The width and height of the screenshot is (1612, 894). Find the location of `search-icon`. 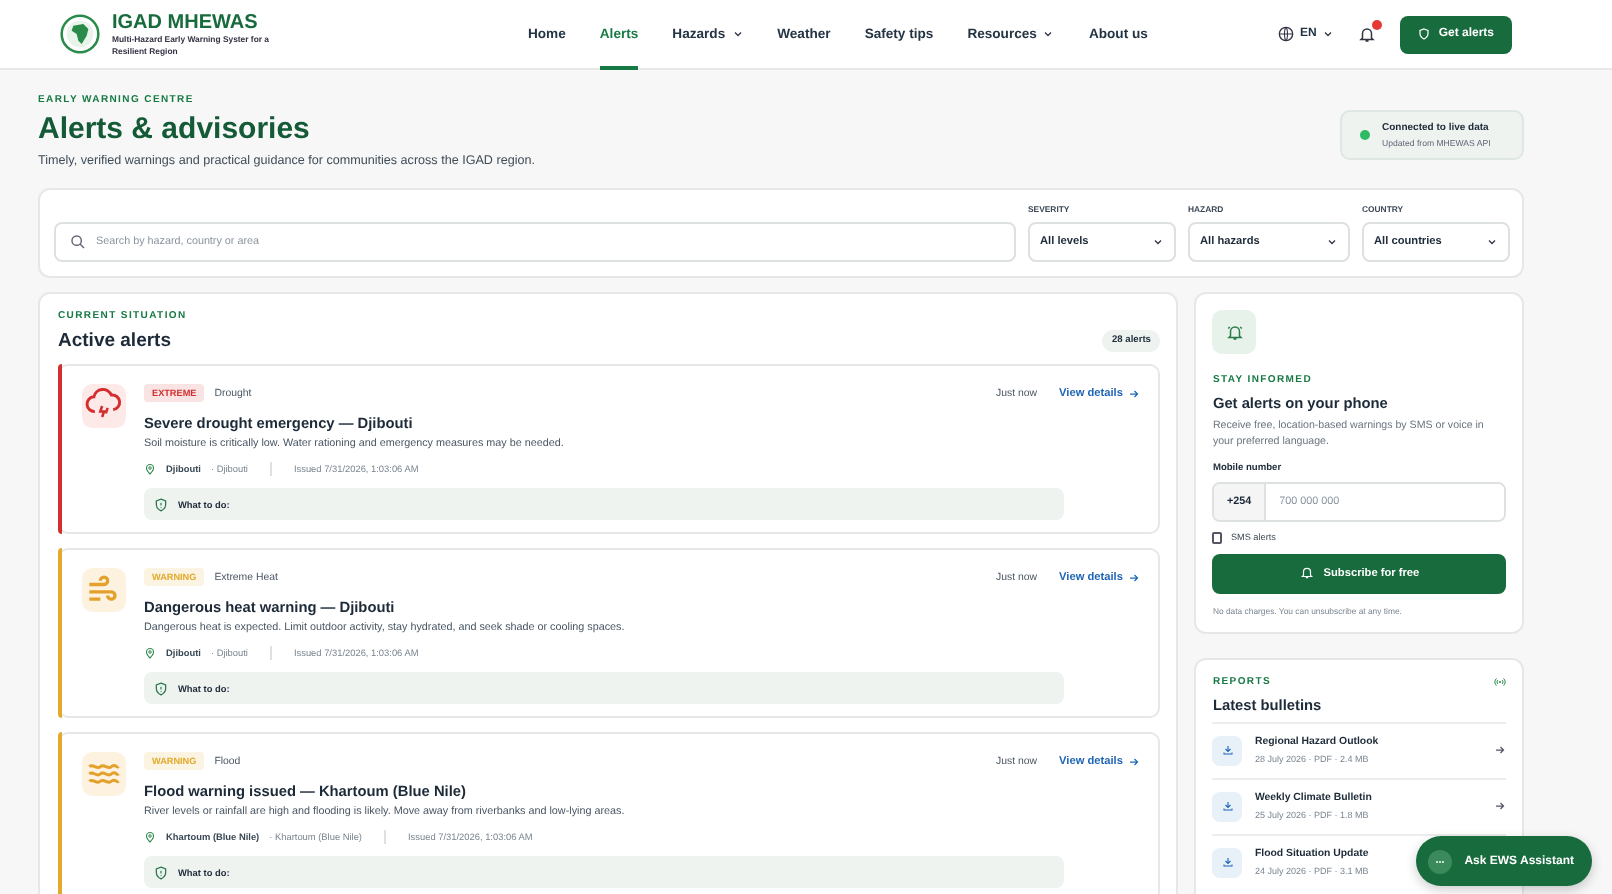

search-icon is located at coordinates (78, 242).